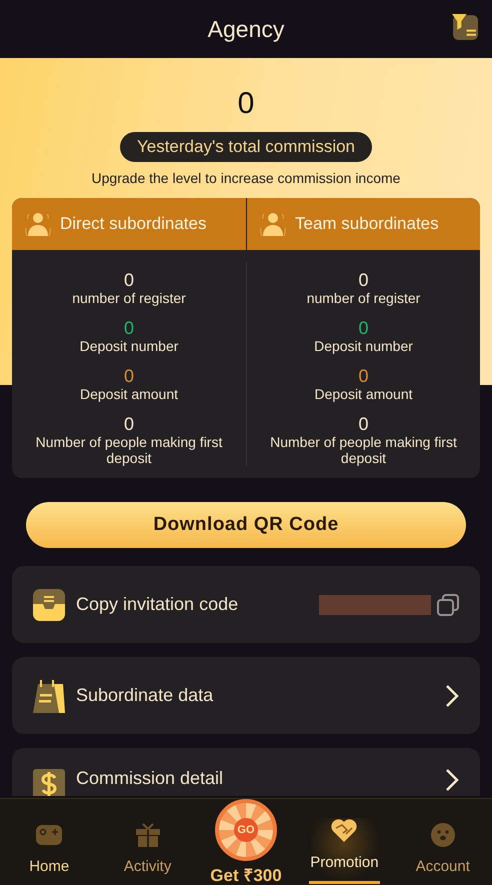 The height and width of the screenshot is (885, 492). Describe the element at coordinates (246, 178) in the screenshot. I see `upgrade-note: Upgrade the level to increase commission income` at that location.